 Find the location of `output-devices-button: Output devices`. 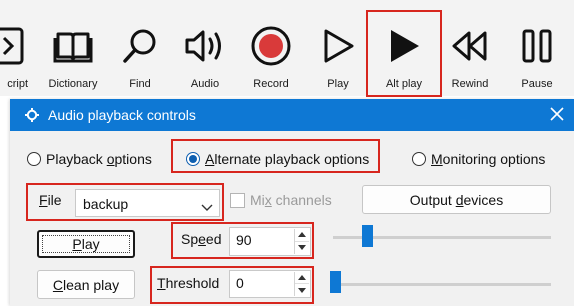

output-devices-button: Output devices is located at coordinates (456, 199).